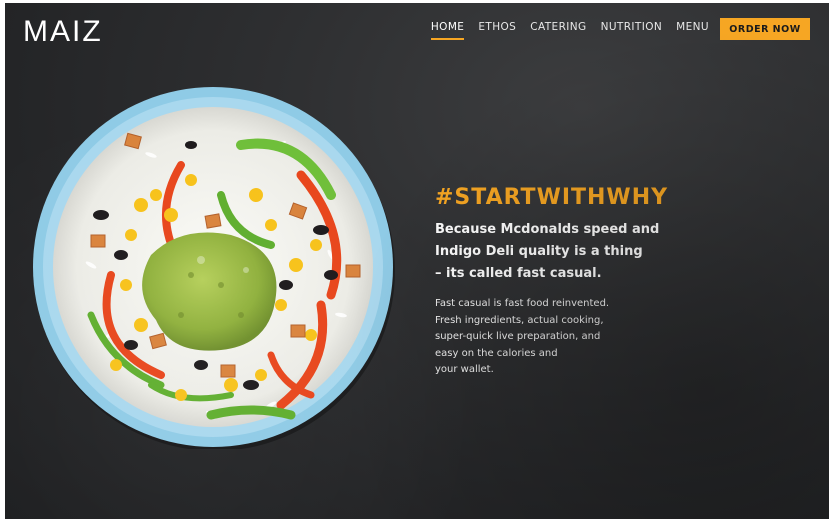  I want to click on hero-description-line: Fast casual is fast food reinvented., so click(522, 303).